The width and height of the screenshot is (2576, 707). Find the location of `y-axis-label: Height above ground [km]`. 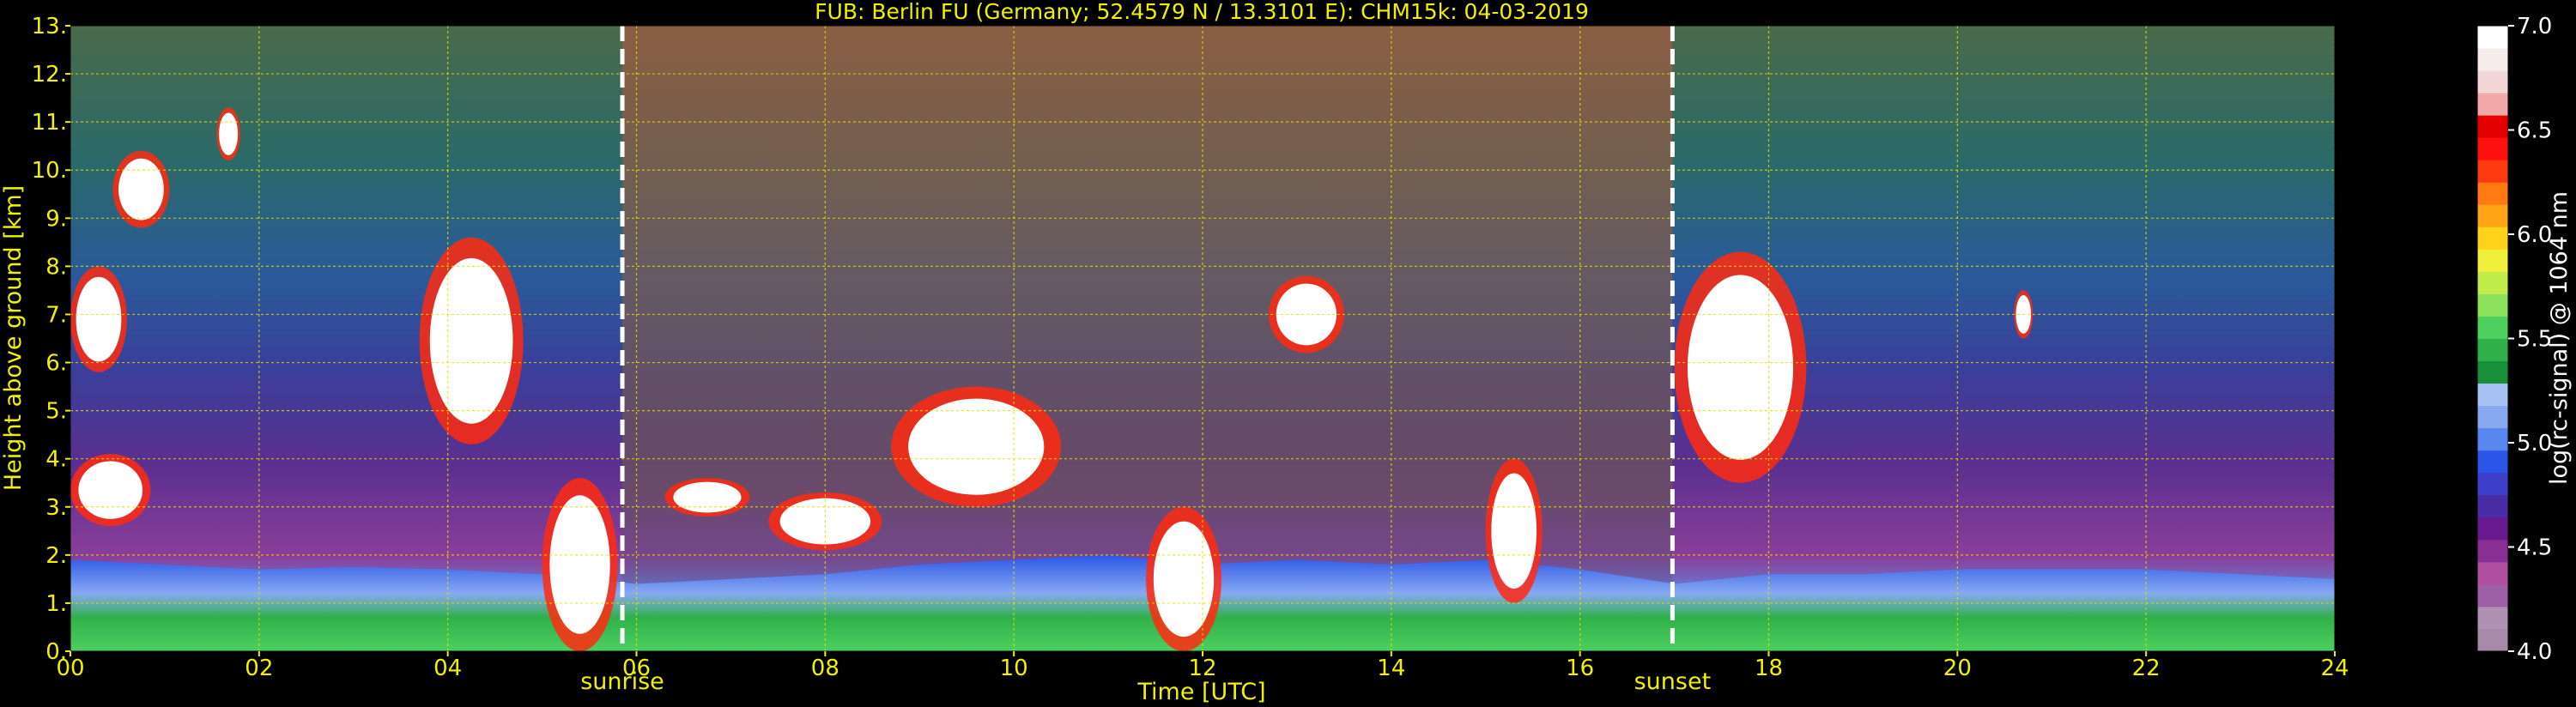

y-axis-label: Height above ground [km] is located at coordinates (13, 338).